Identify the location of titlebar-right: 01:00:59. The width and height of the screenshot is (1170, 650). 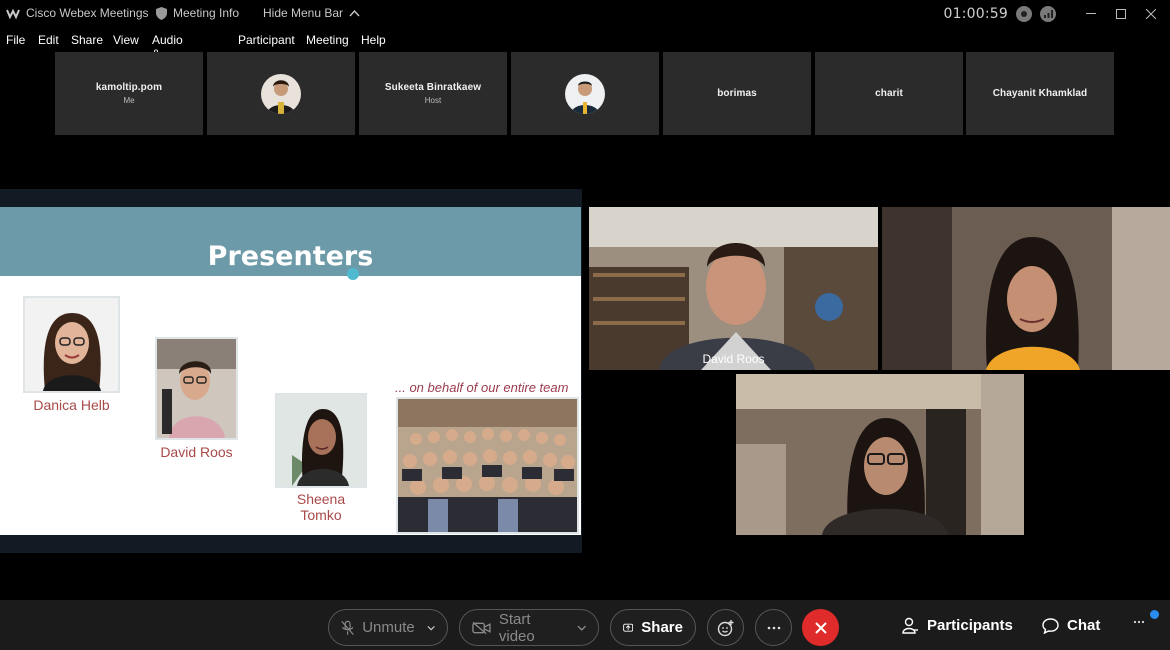
(1057, 14).